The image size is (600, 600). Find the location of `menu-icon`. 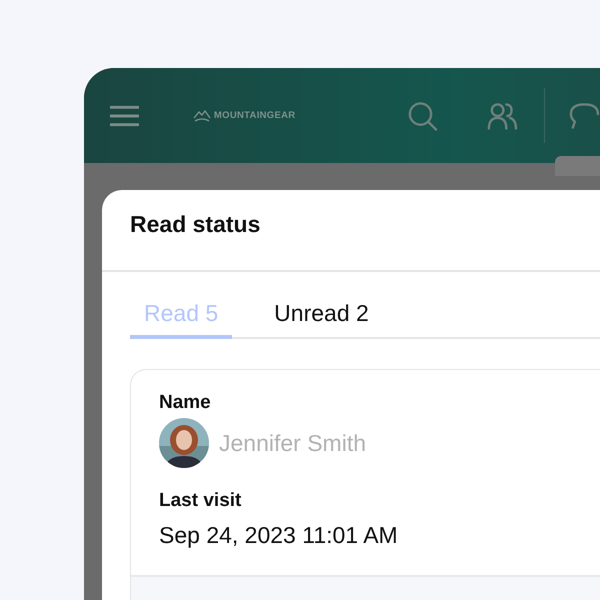

menu-icon is located at coordinates (124, 115).